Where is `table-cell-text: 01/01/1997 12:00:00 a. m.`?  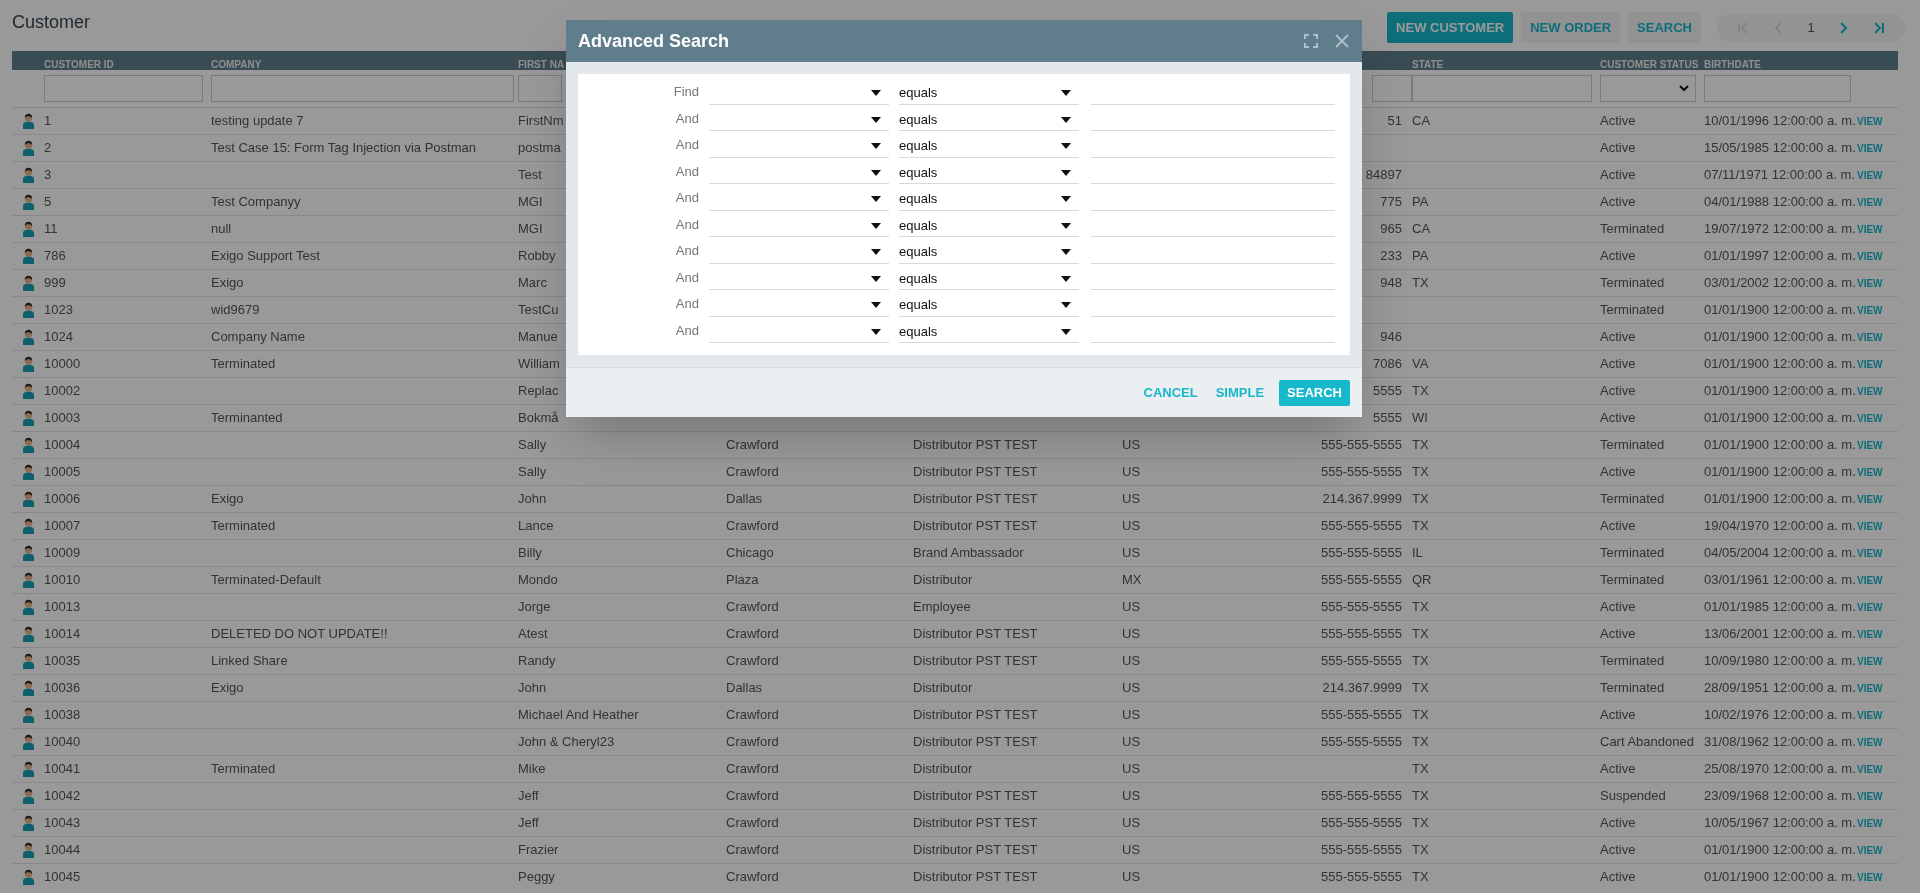
table-cell-text: 01/01/1997 12:00:00 a. m. is located at coordinates (1780, 256).